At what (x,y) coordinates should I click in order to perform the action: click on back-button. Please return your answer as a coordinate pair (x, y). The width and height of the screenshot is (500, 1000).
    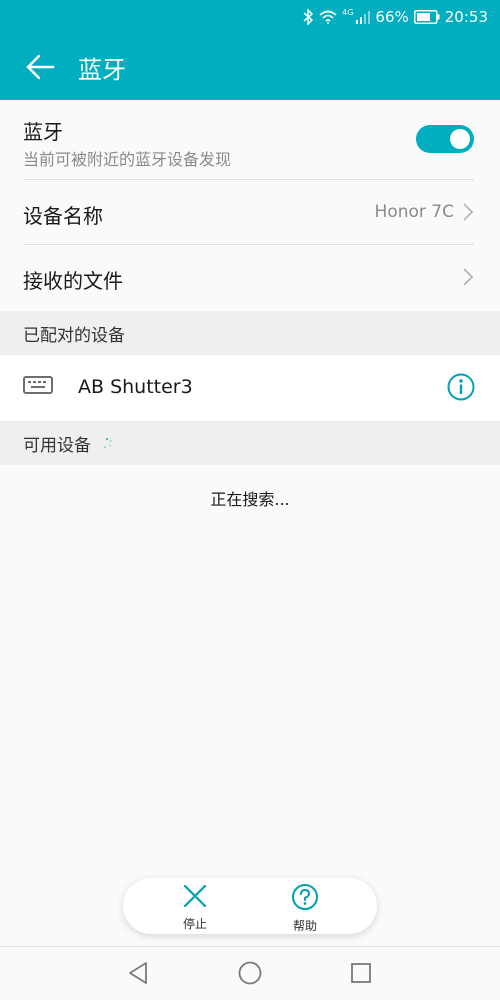
    Looking at the image, I should click on (40, 67).